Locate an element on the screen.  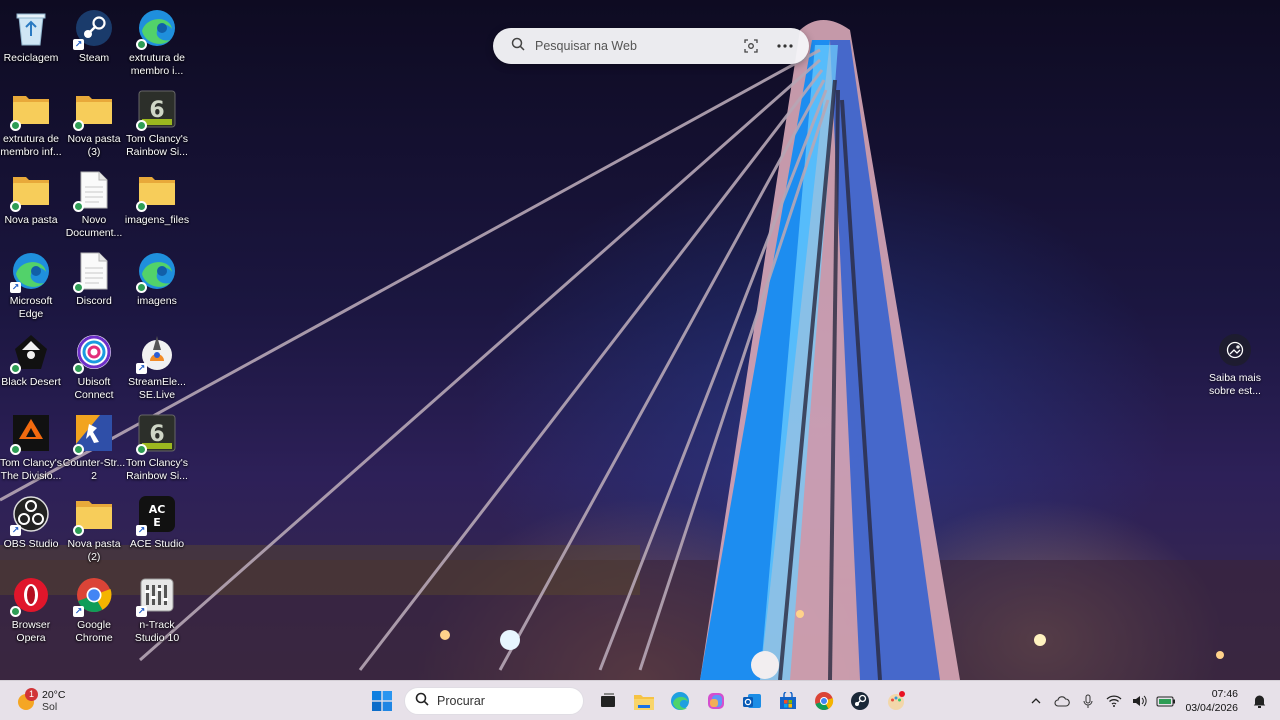
wifi-icon is located at coordinates (1114, 701).